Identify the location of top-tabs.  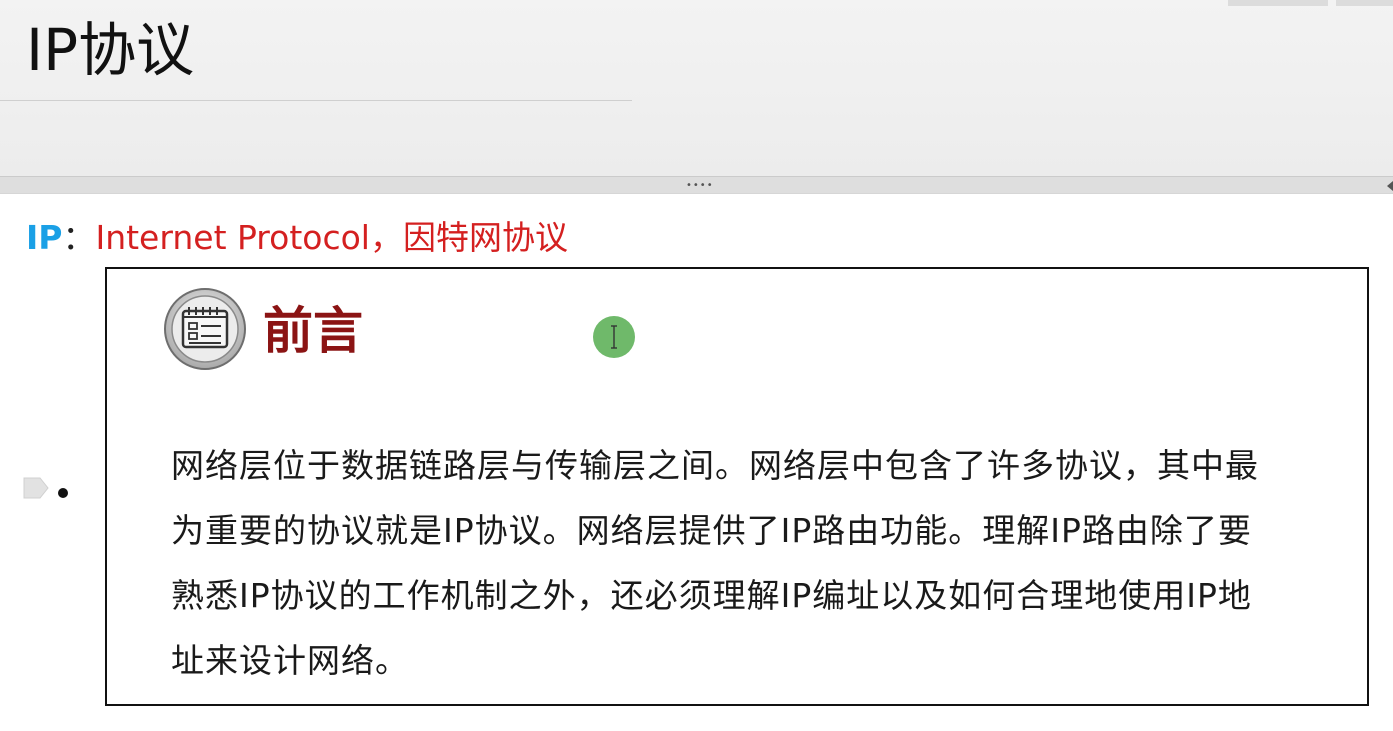
(1310, 3).